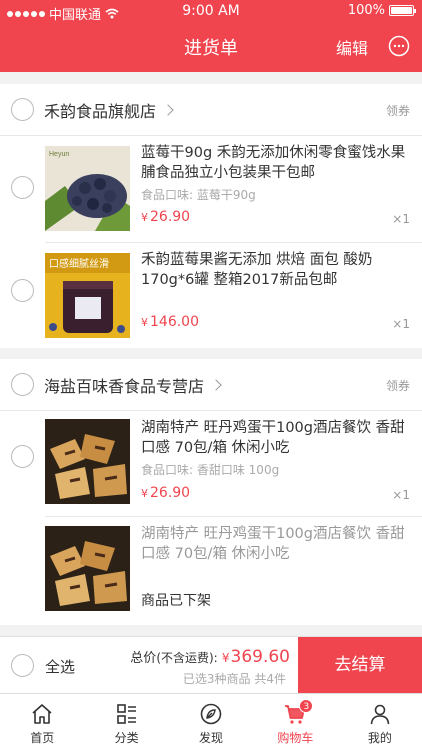 The height and width of the screenshot is (750, 422). Describe the element at coordinates (402, 10) in the screenshot. I see `battery-icon` at that location.